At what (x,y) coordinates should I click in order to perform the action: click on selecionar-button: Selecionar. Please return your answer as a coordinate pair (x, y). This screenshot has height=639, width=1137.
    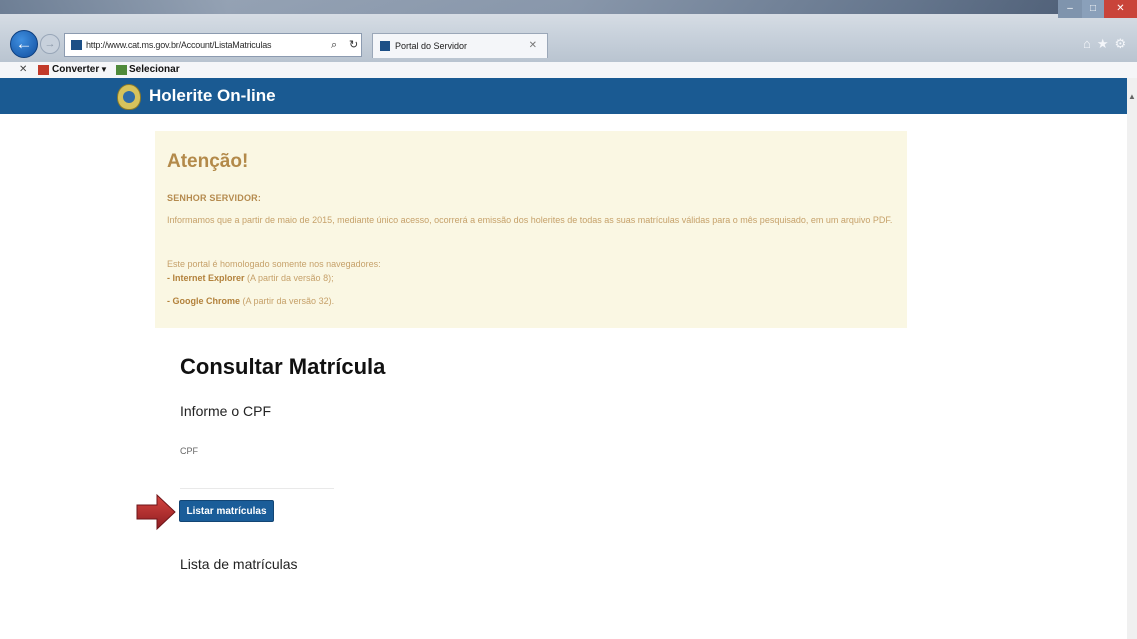
    Looking at the image, I should click on (154, 70).